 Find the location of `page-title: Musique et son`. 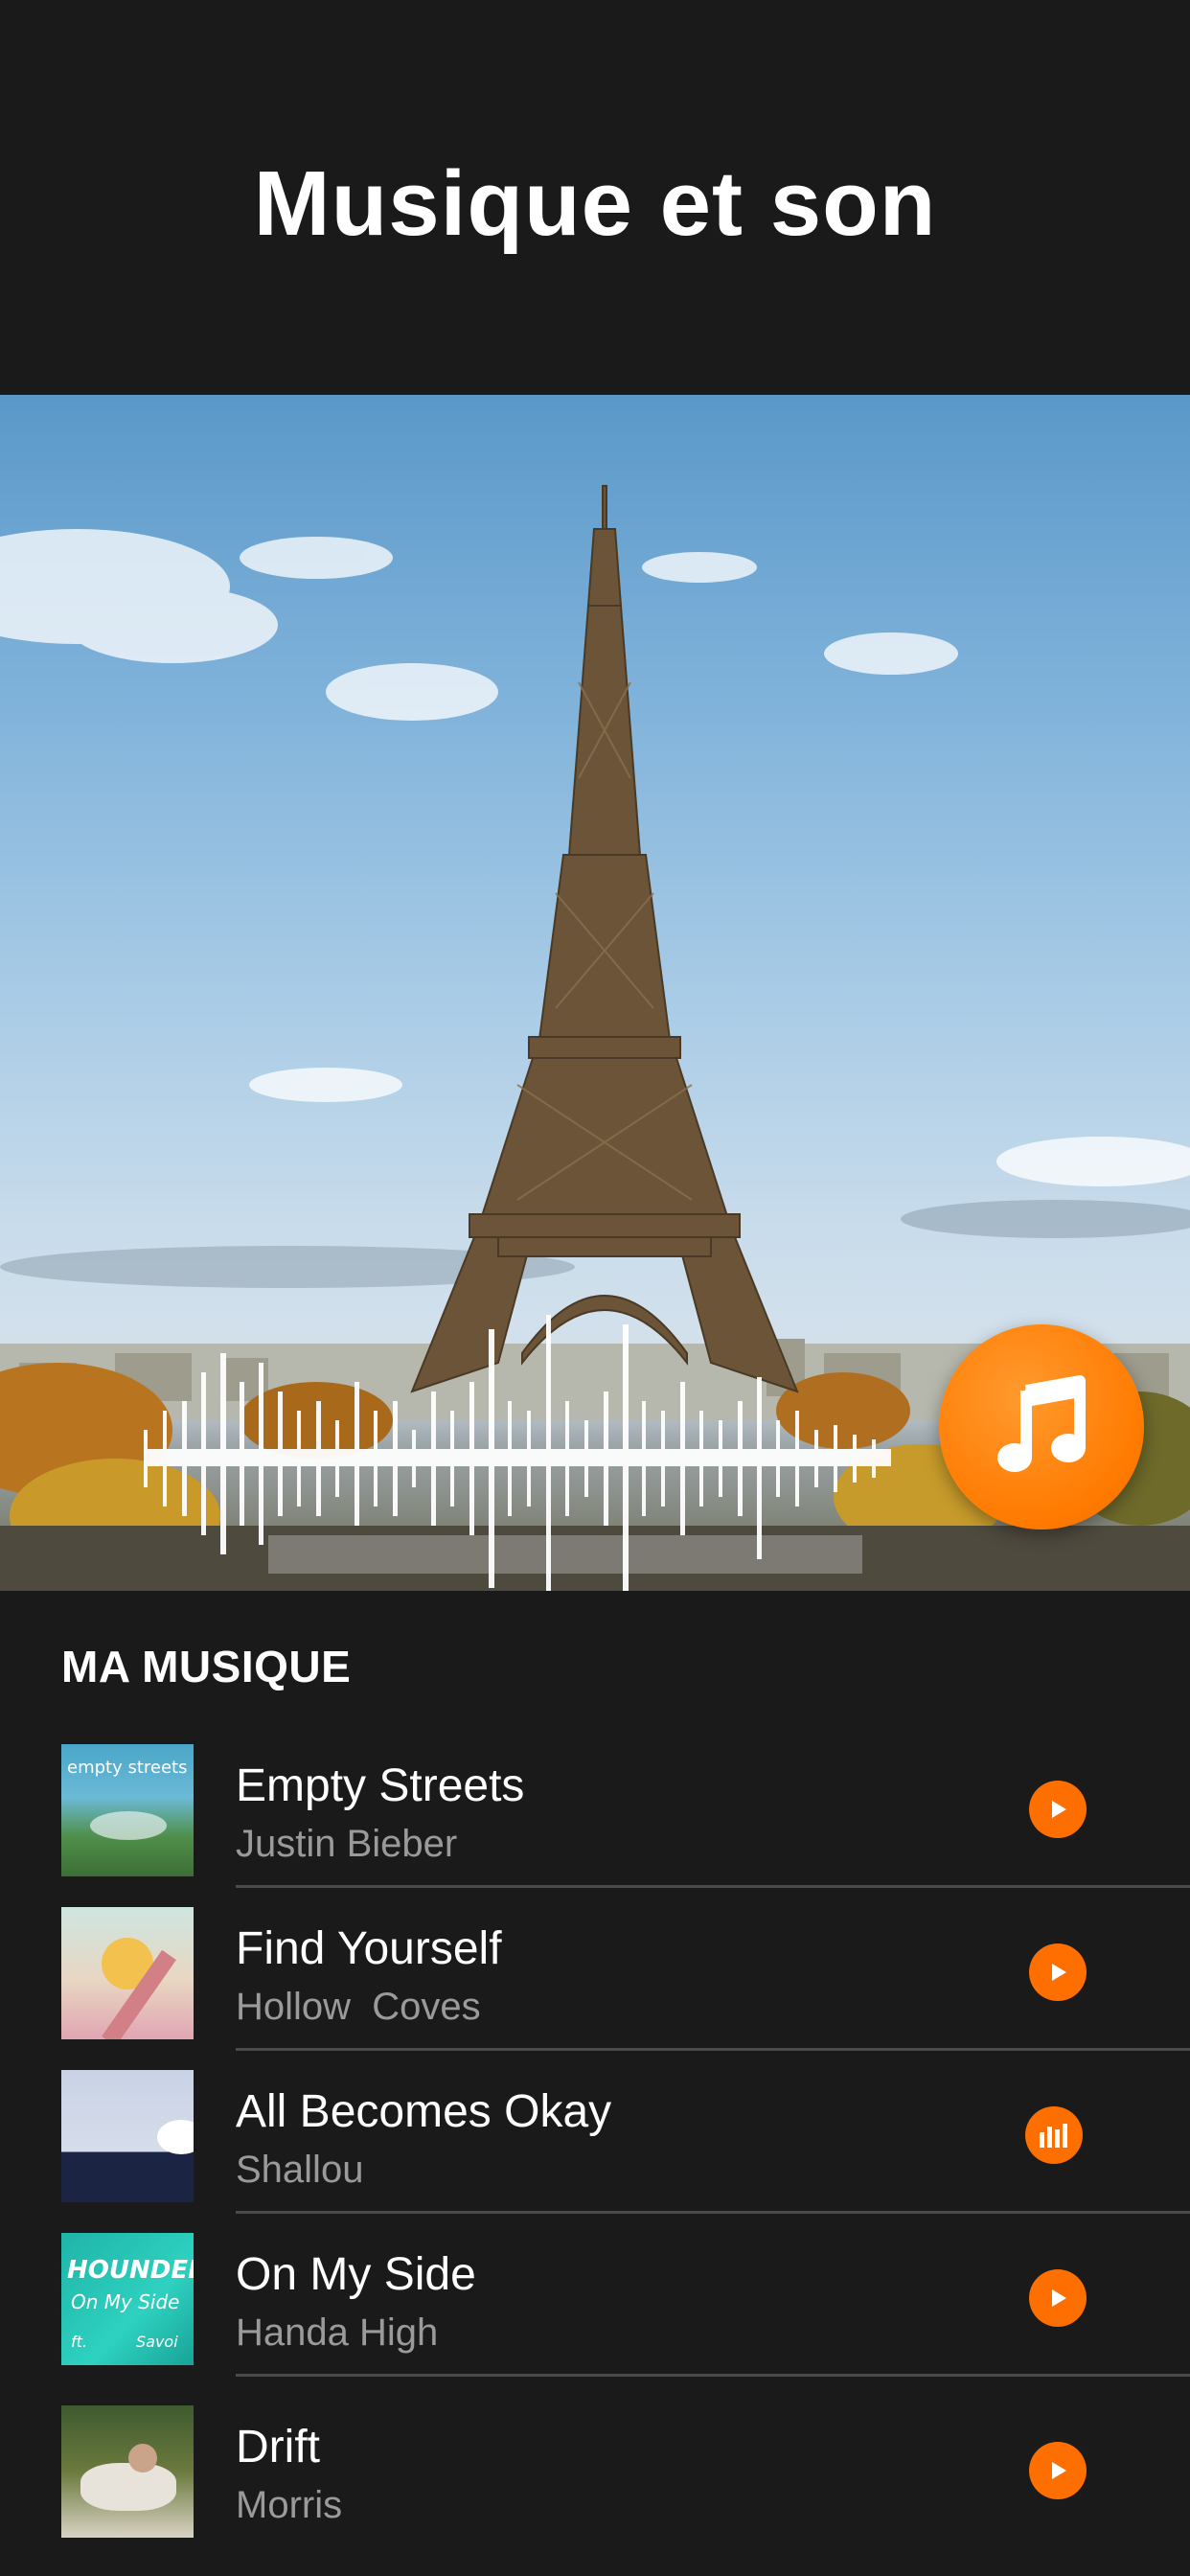

page-title: Musique et son is located at coordinates (595, 203).